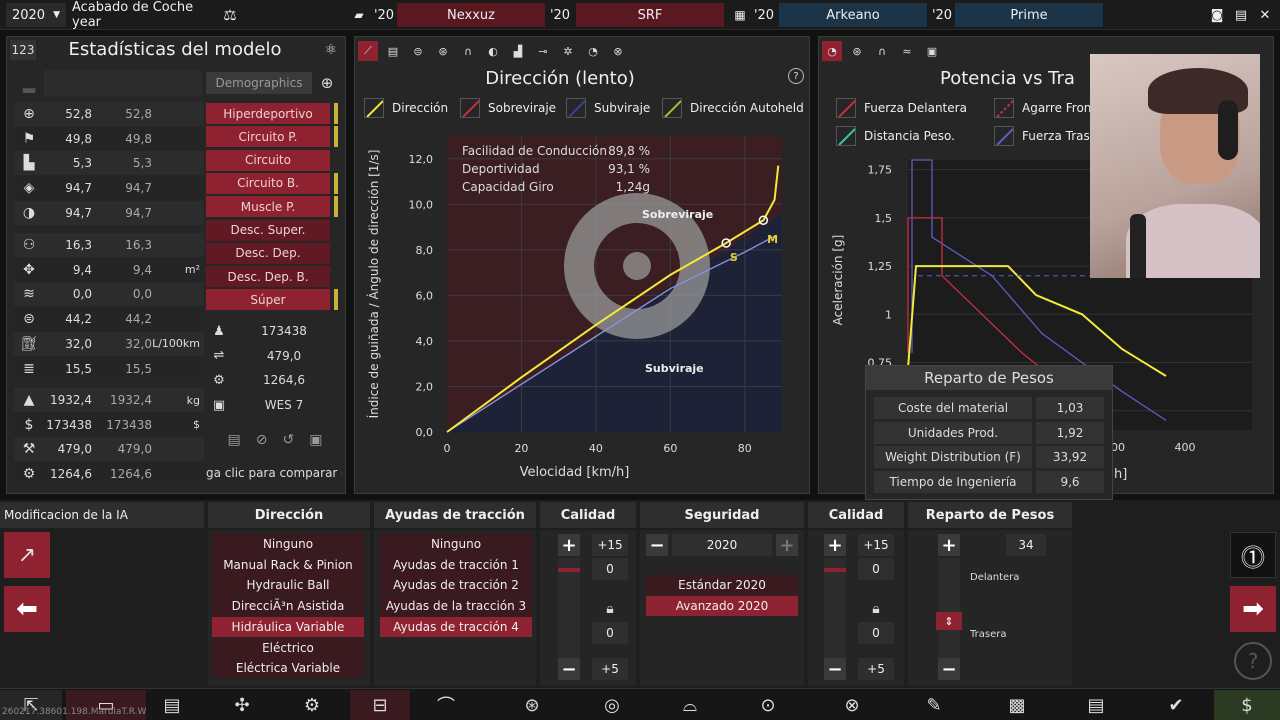 The height and width of the screenshot is (720, 1280). I want to click on save-icon: ▤, so click(1241, 15).